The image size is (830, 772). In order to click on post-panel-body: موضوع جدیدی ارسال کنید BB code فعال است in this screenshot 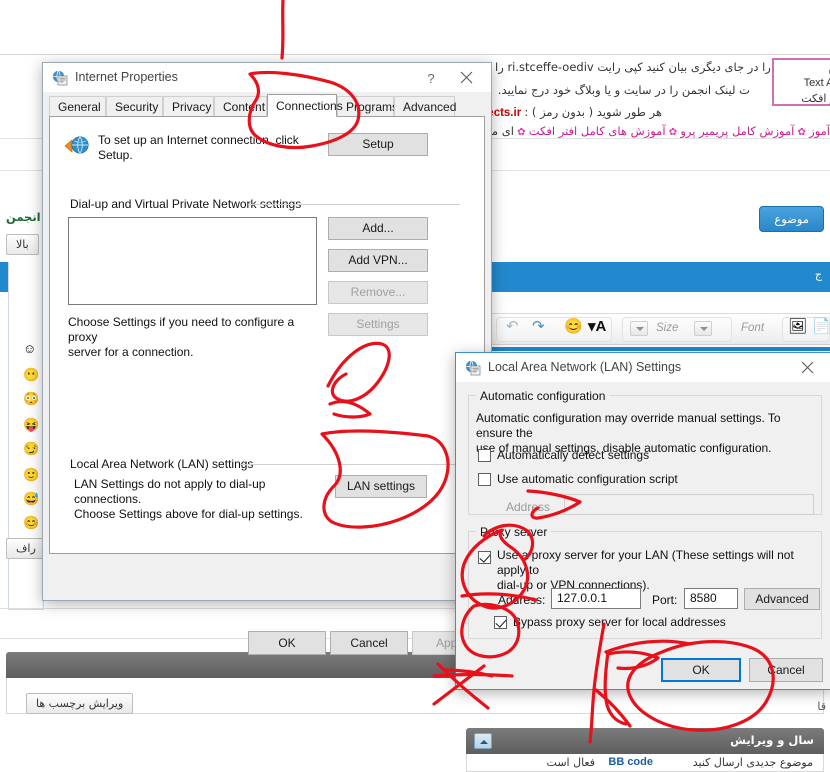, I will do `click(645, 763)`.